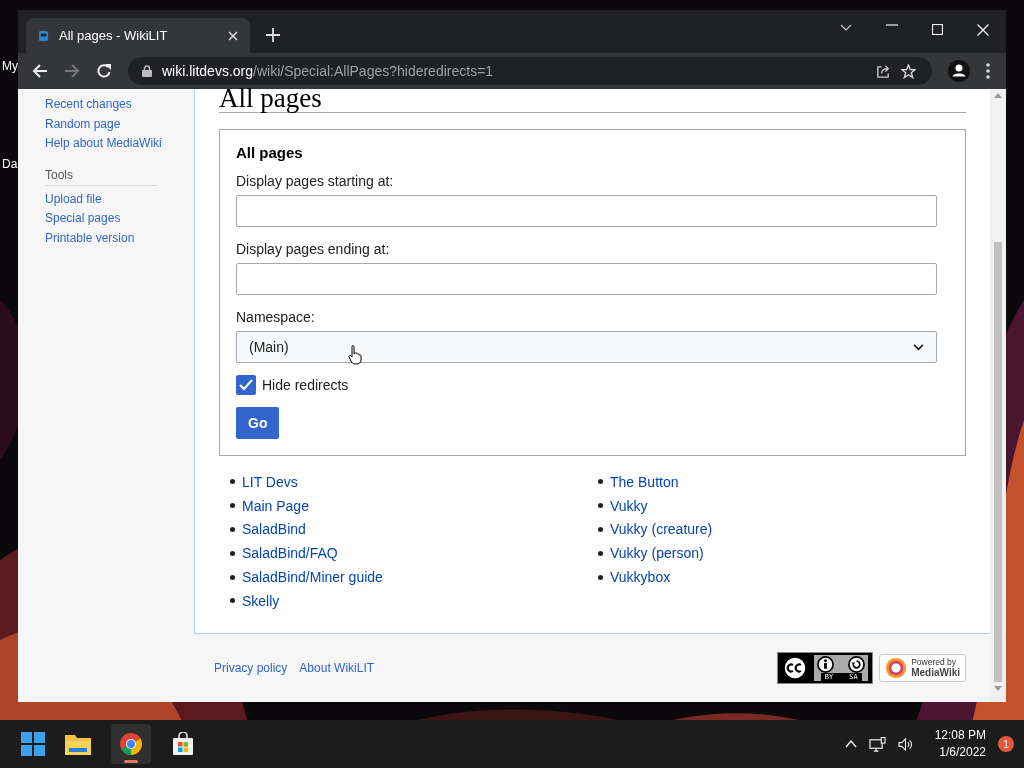 The image size is (1024, 768). Describe the element at coordinates (998, 462) in the screenshot. I see `scrollbar-thumb` at that location.